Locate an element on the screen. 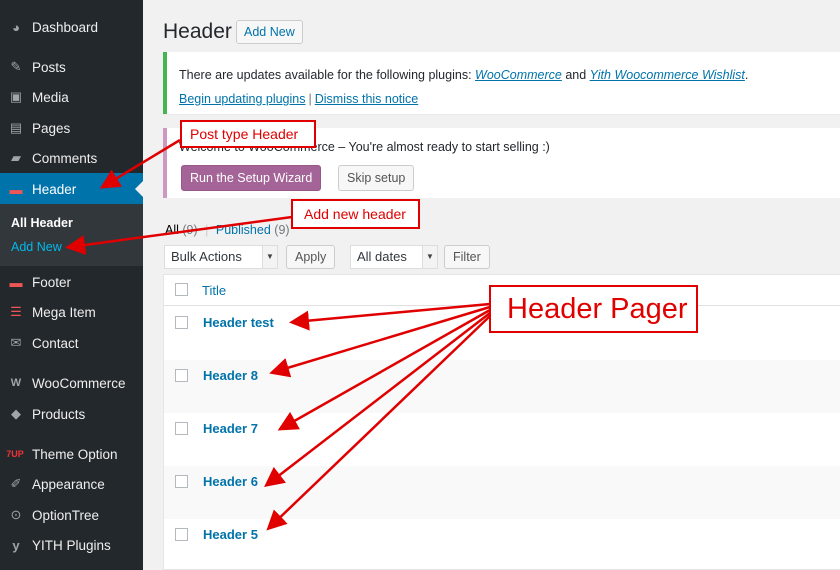 The width and height of the screenshot is (840, 570). notice-and: and is located at coordinates (575, 75).